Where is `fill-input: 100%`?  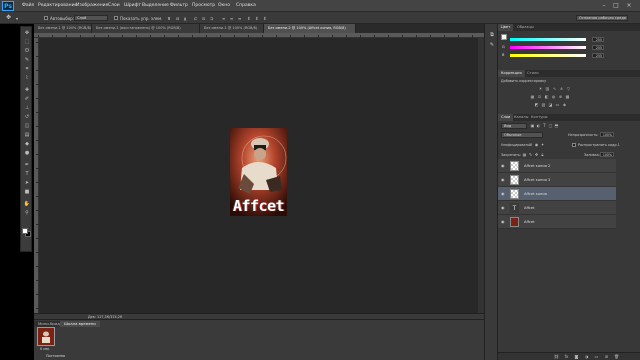
fill-input: 100% is located at coordinates (607, 154).